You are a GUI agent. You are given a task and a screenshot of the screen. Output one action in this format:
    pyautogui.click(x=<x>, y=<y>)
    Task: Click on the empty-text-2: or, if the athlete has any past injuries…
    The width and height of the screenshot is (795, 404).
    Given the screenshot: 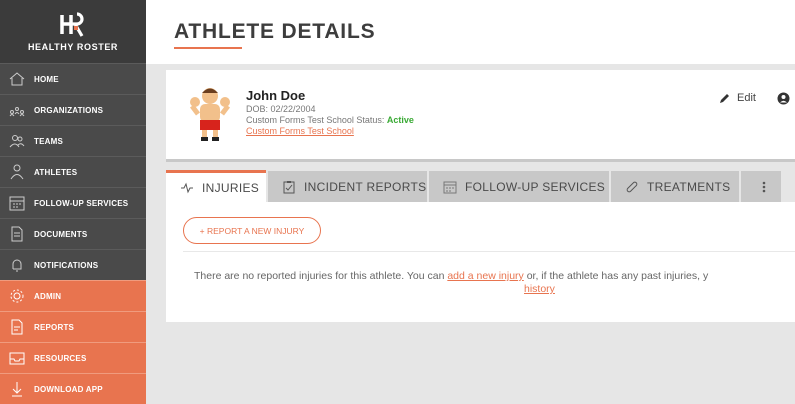 What is the action you would take?
    pyautogui.click(x=616, y=276)
    